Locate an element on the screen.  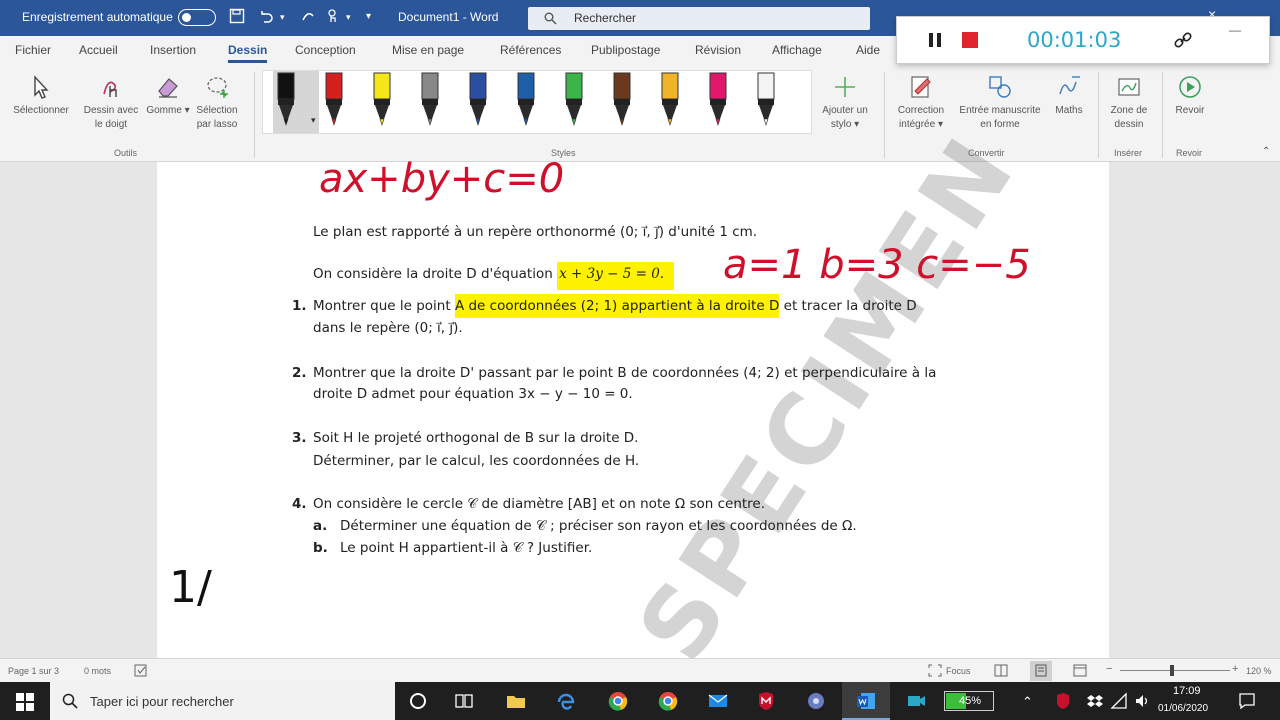
tab-publipostage: Publipostage is located at coordinates (625, 50).